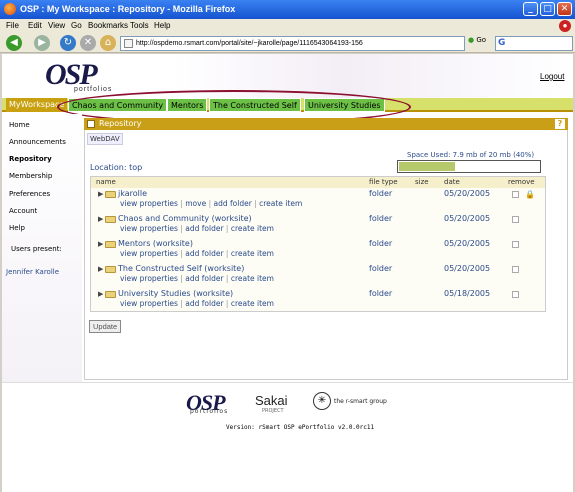  I want to click on sidebar-item-account: Account, so click(23, 211).